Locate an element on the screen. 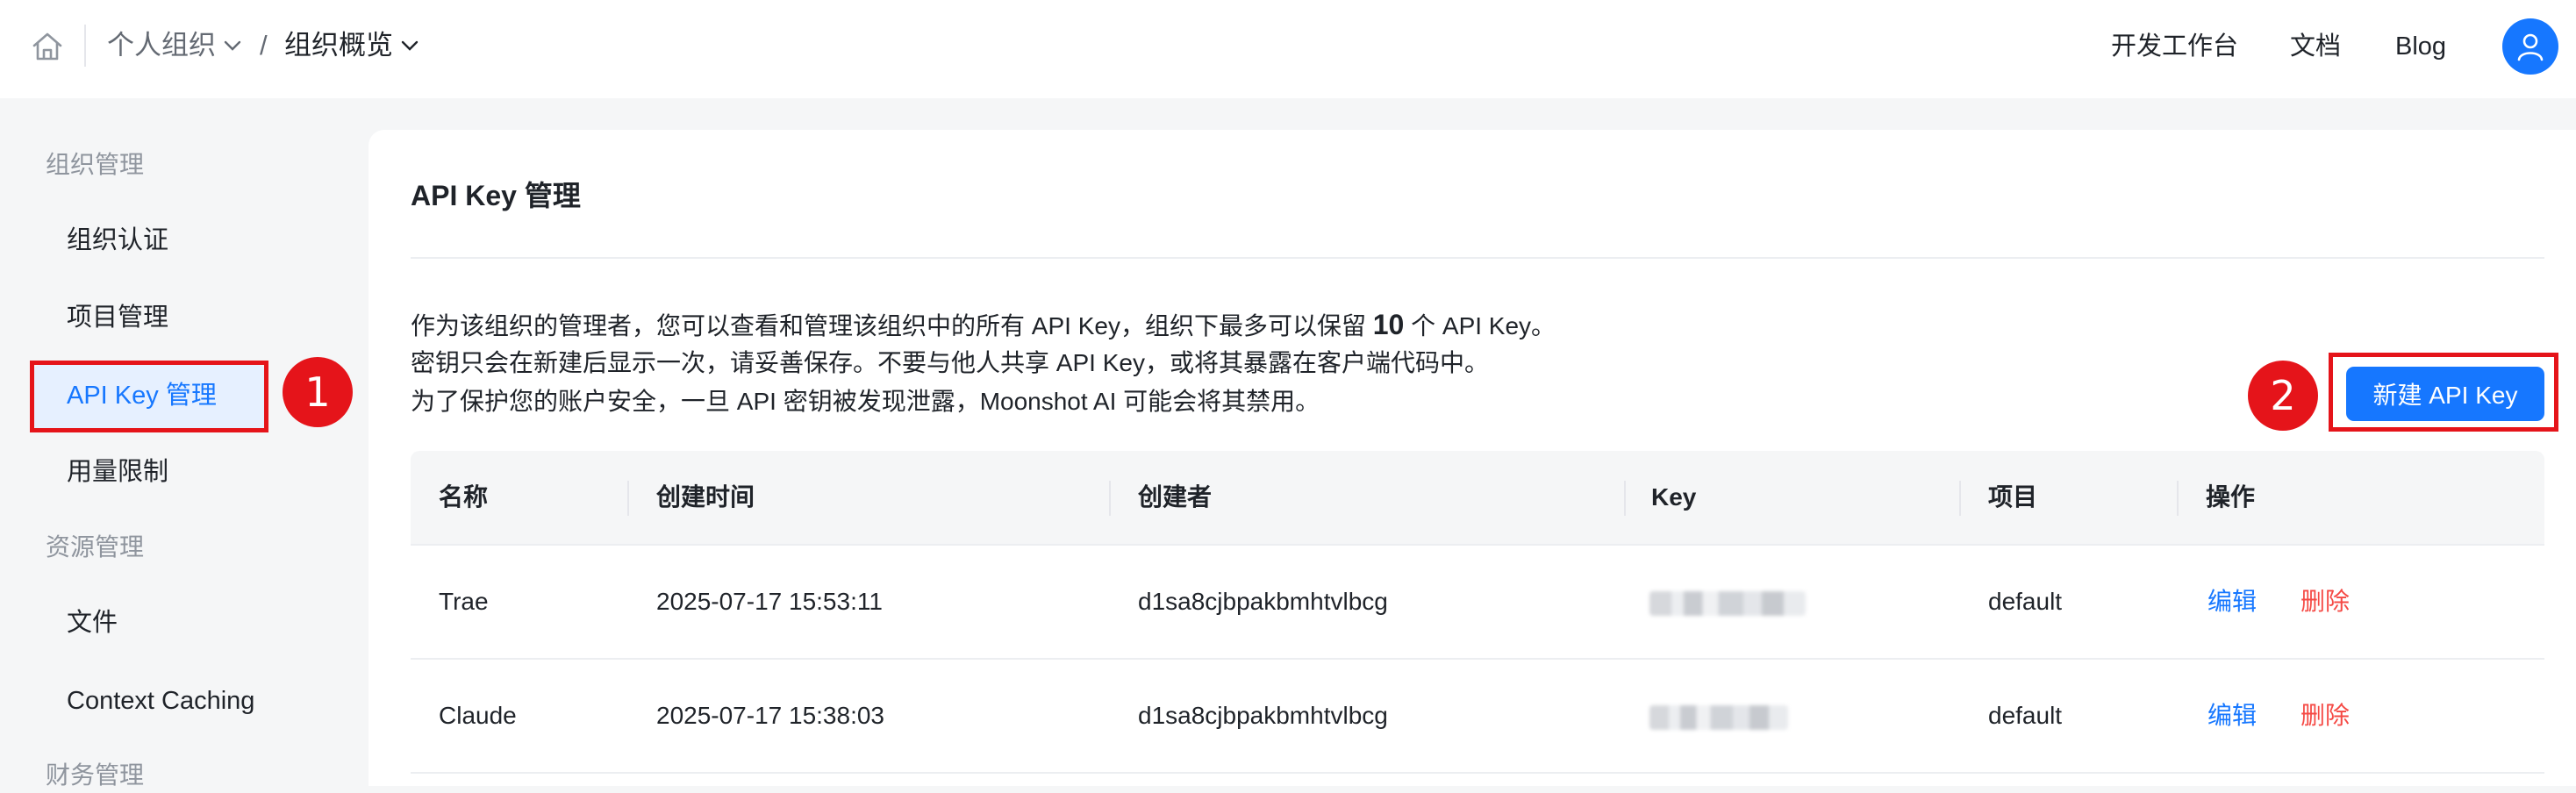 This screenshot has width=2576, height=793. top-bar: 个人组织 / 组织概览 开发工作台 文档 Blog is located at coordinates (1288, 49).